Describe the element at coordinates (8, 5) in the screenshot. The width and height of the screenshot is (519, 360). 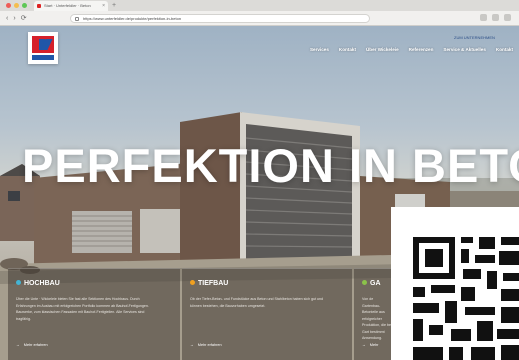
I see `close-window-icon` at that location.